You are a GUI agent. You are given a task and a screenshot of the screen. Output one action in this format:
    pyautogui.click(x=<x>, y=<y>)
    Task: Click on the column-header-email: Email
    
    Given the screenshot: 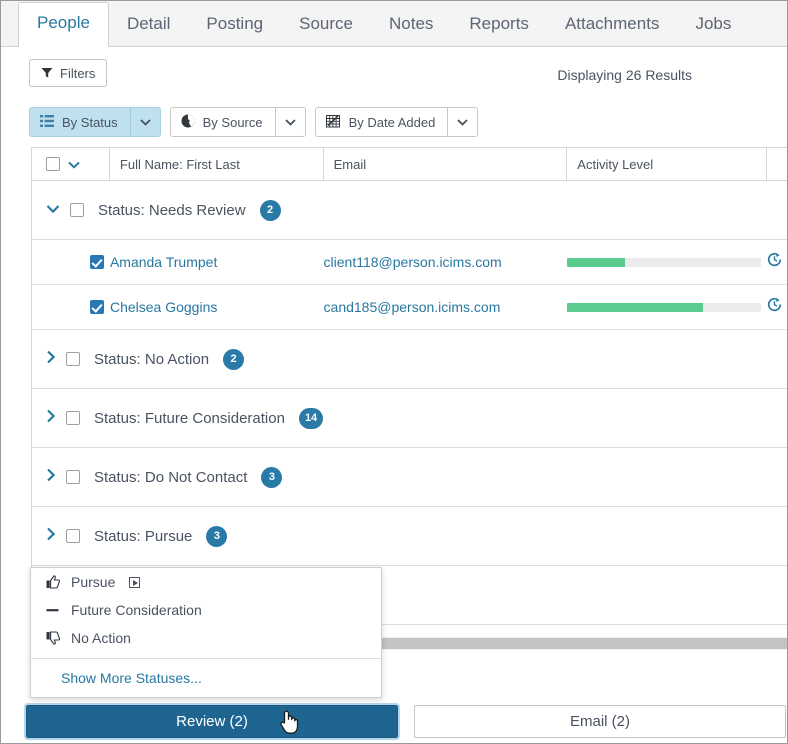 What is the action you would take?
    pyautogui.click(x=446, y=164)
    